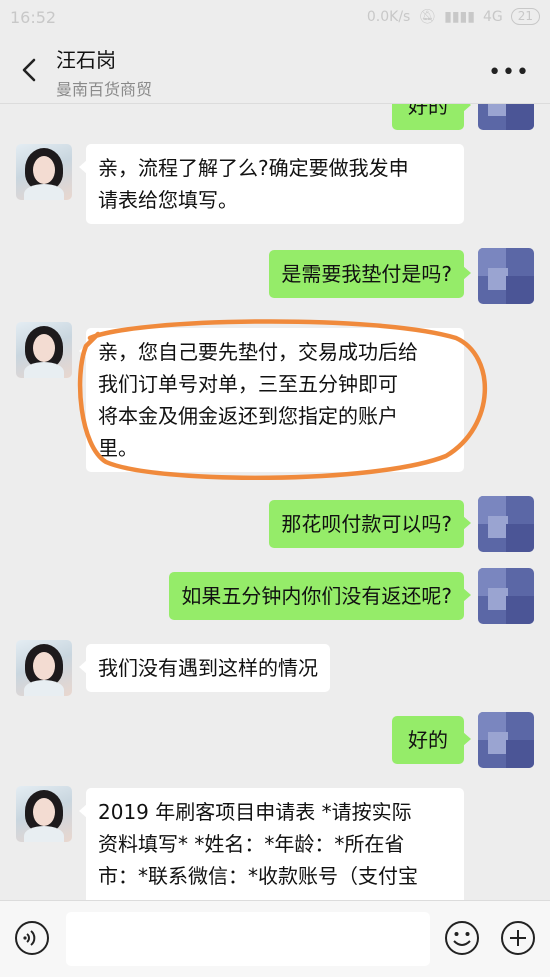  Describe the element at coordinates (366, 274) in the screenshot. I see `message-text: 是需要我垫付是吗?` at that location.